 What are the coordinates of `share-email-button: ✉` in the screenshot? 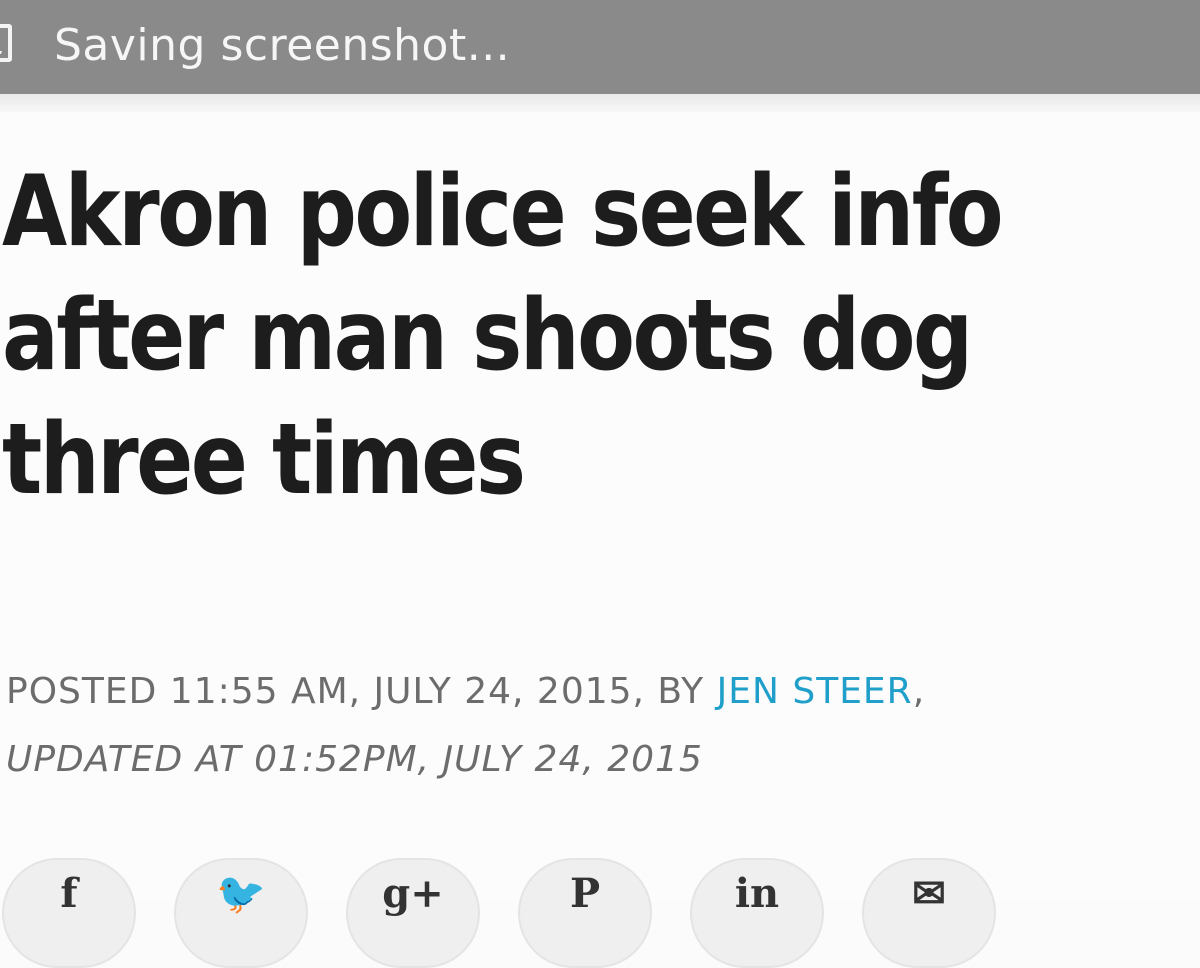 It's located at (929, 913).